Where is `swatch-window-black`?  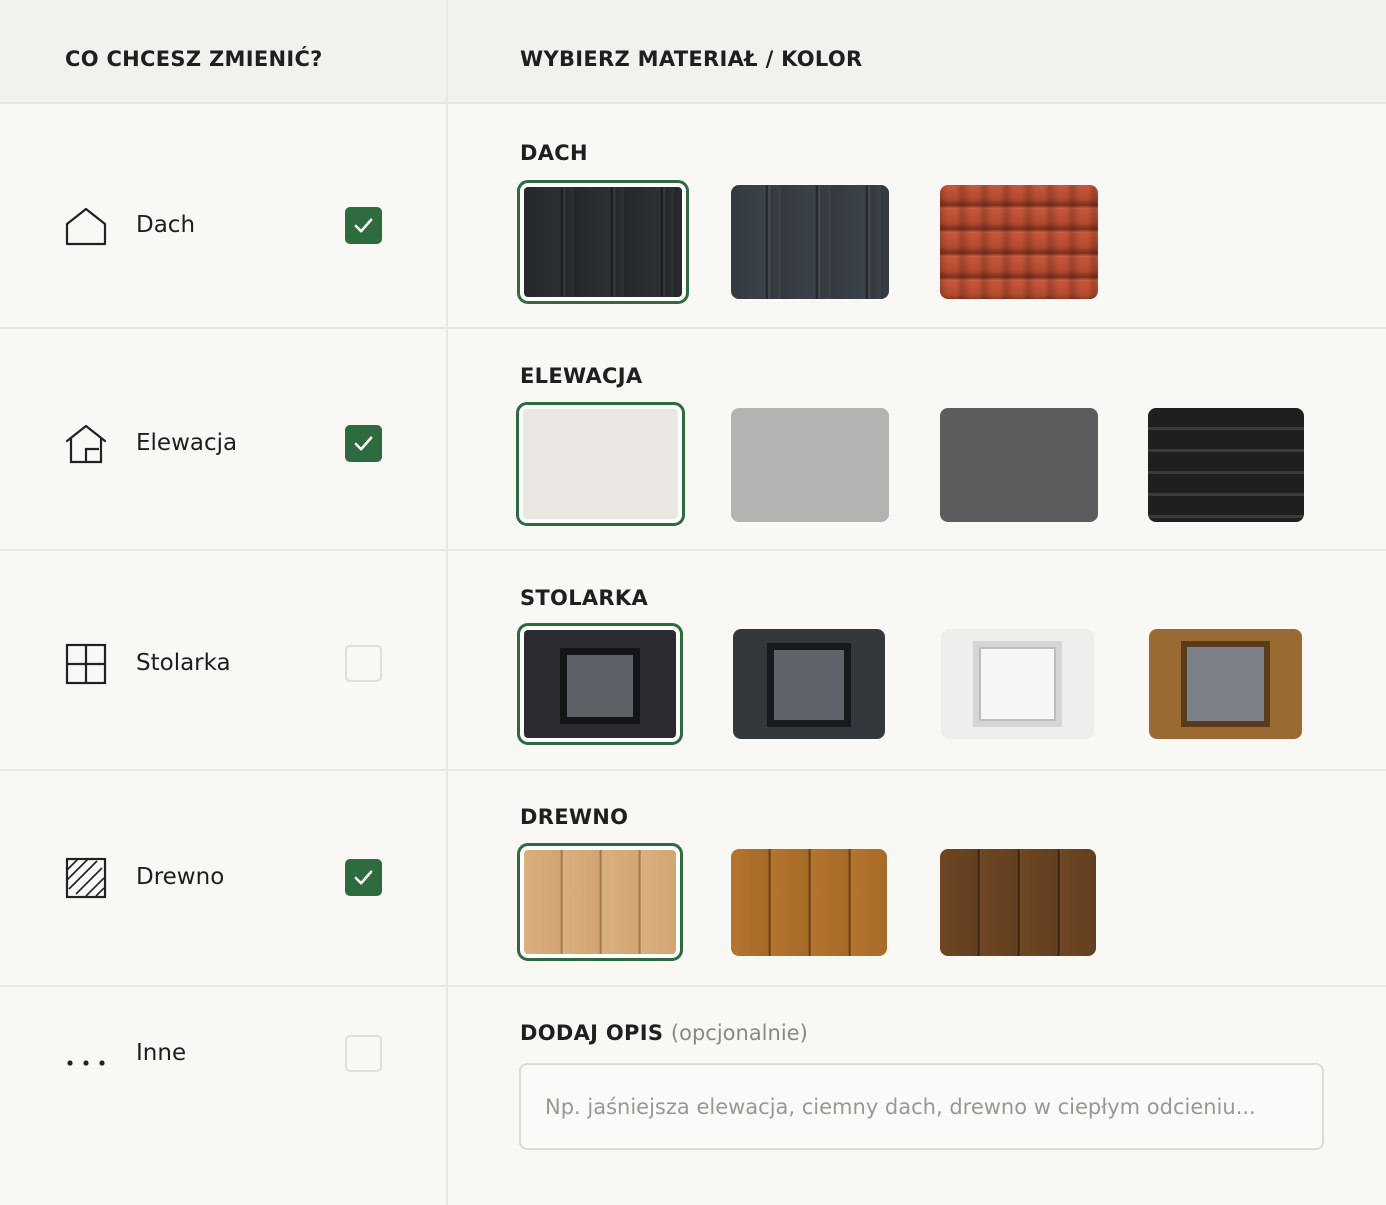 swatch-window-black is located at coordinates (600, 684).